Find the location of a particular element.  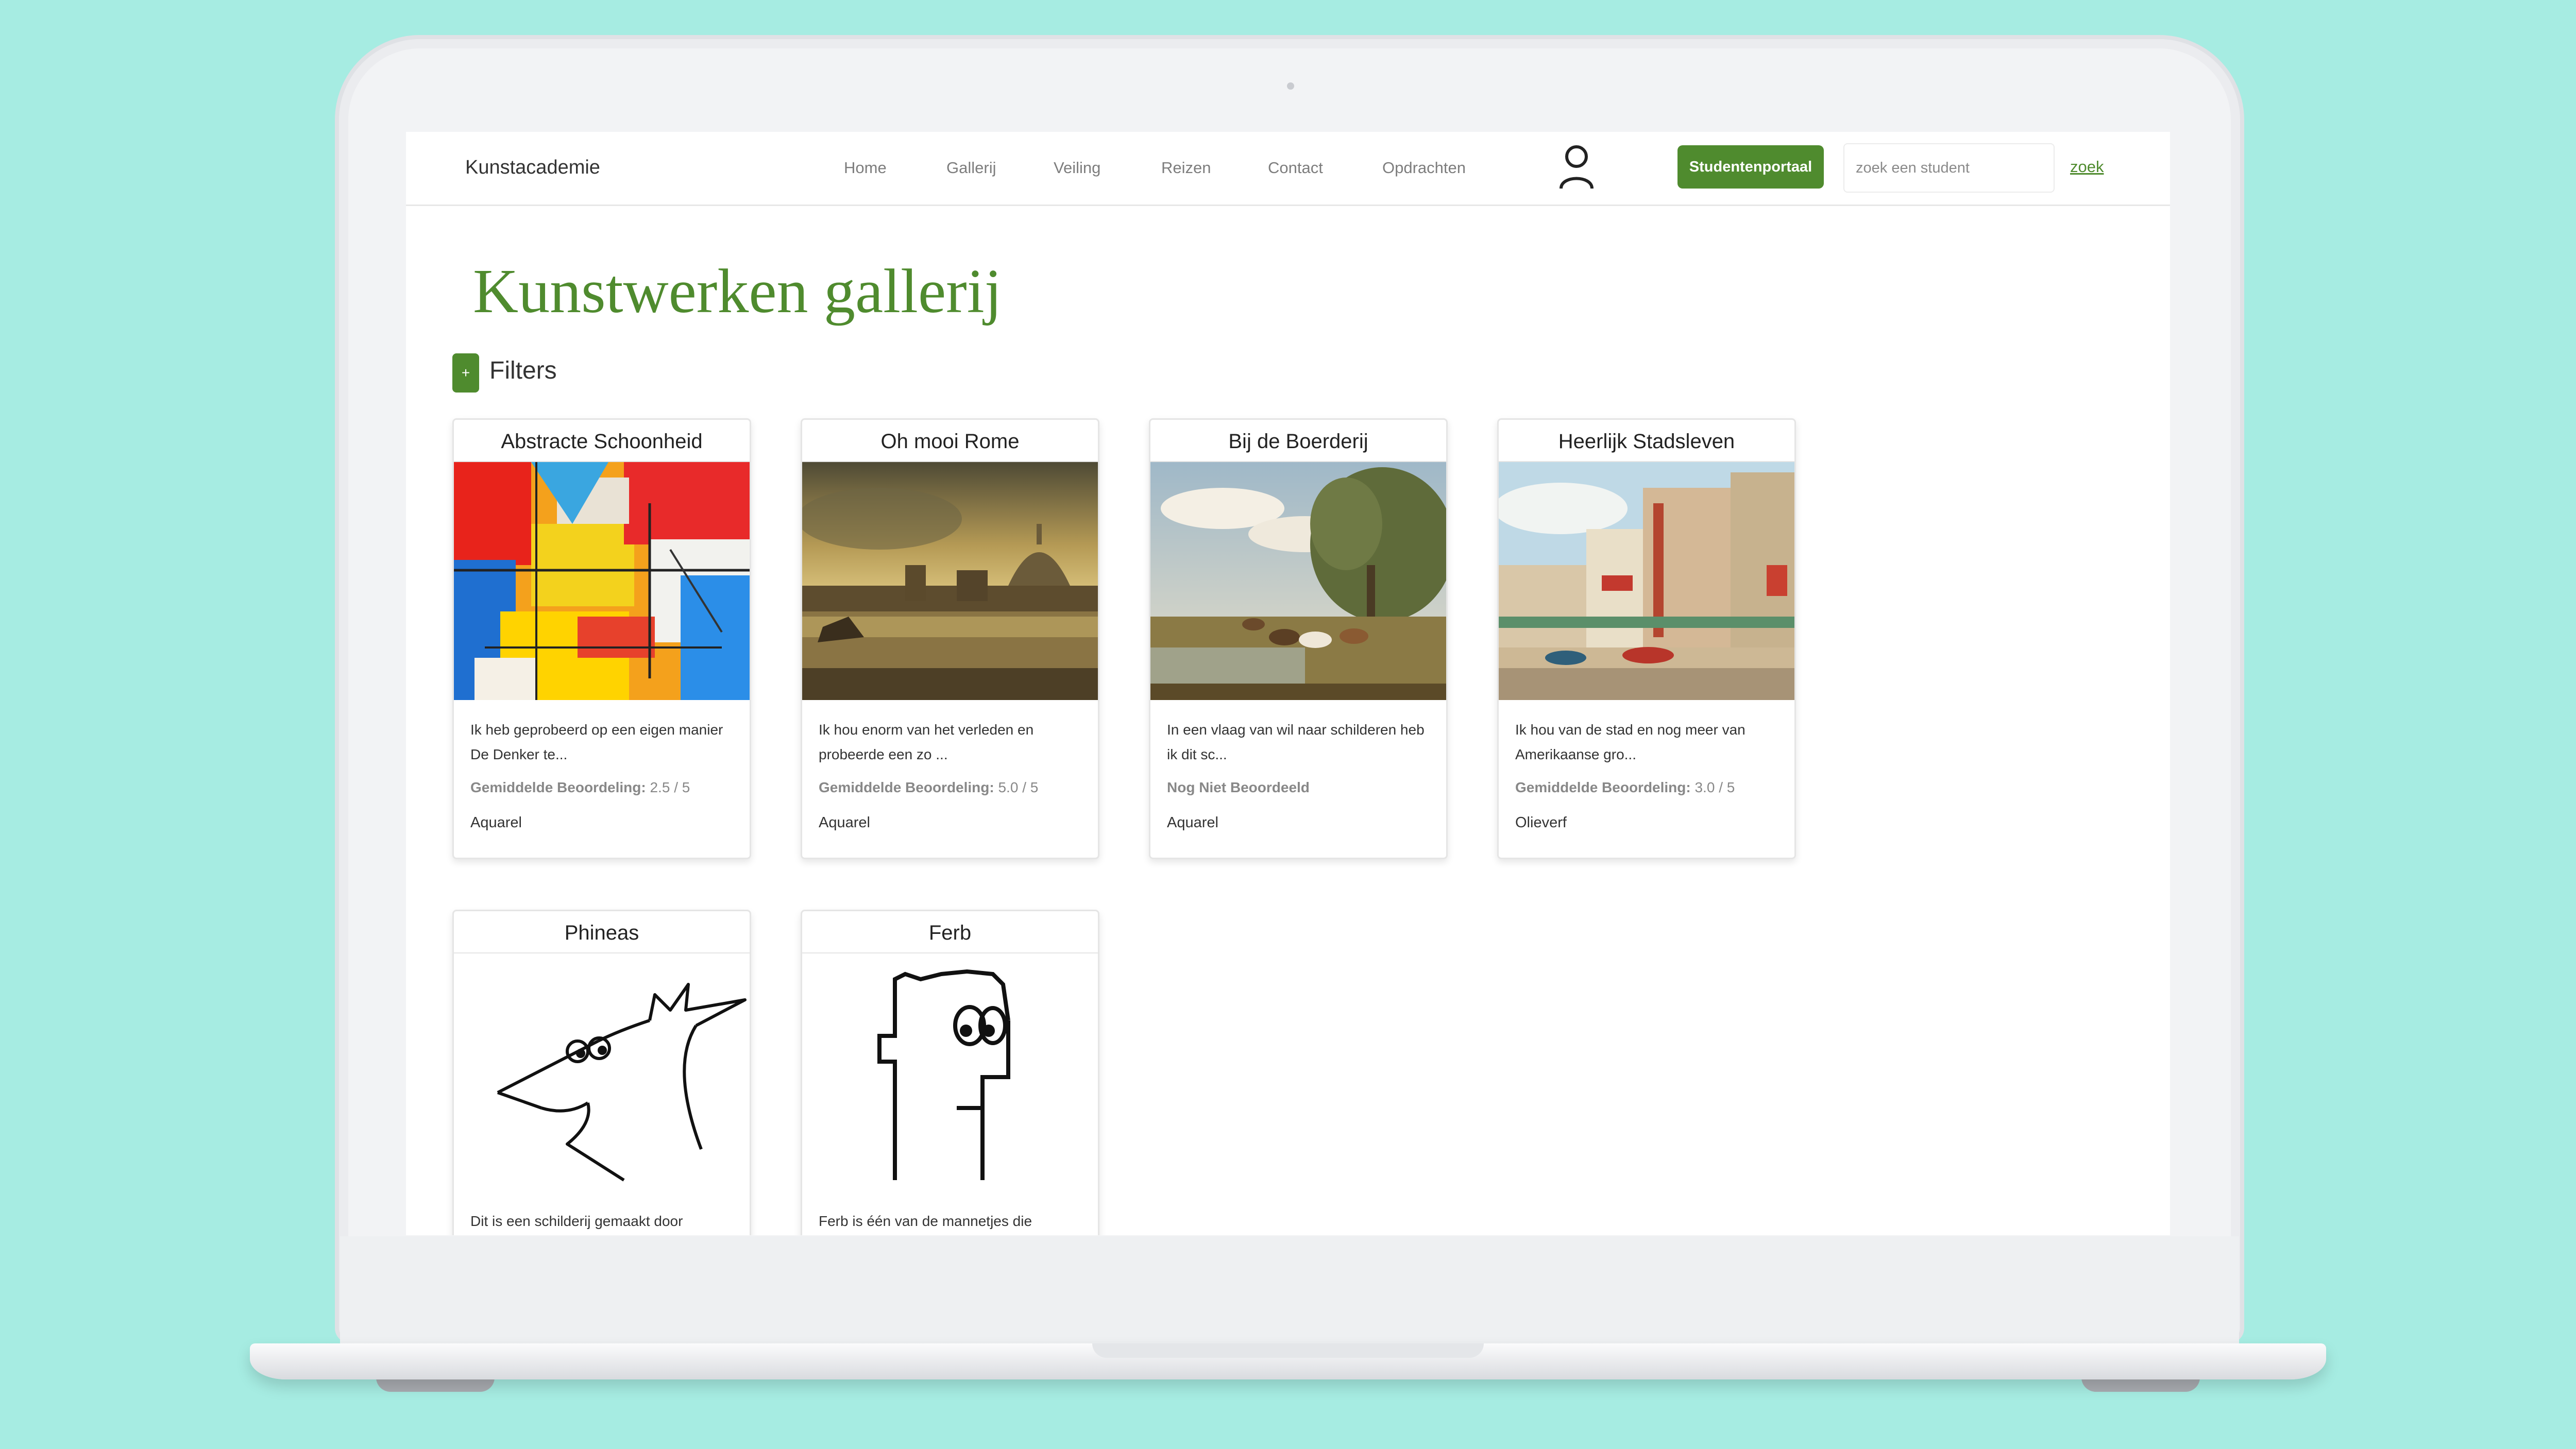

card-rating: Gemiddelde Beoordeling: 2.5 / 5 is located at coordinates (602, 782).